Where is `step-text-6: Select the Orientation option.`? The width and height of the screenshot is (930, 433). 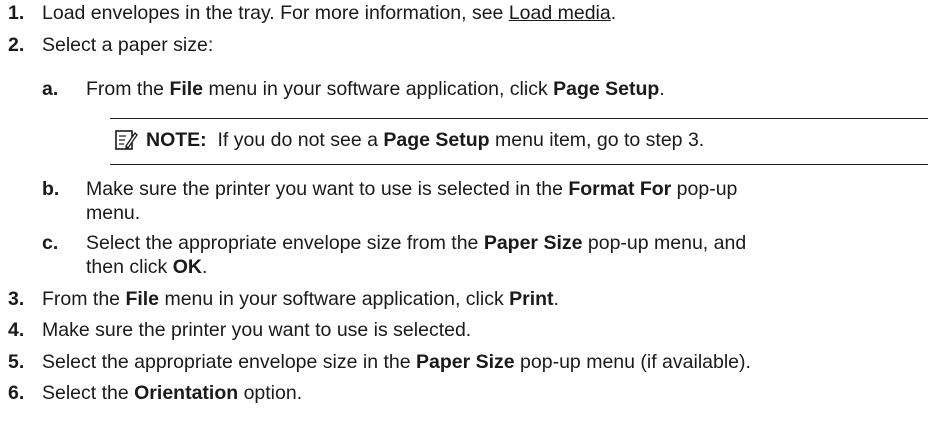
step-text-6: Select the Orientation option. is located at coordinates (172, 393).